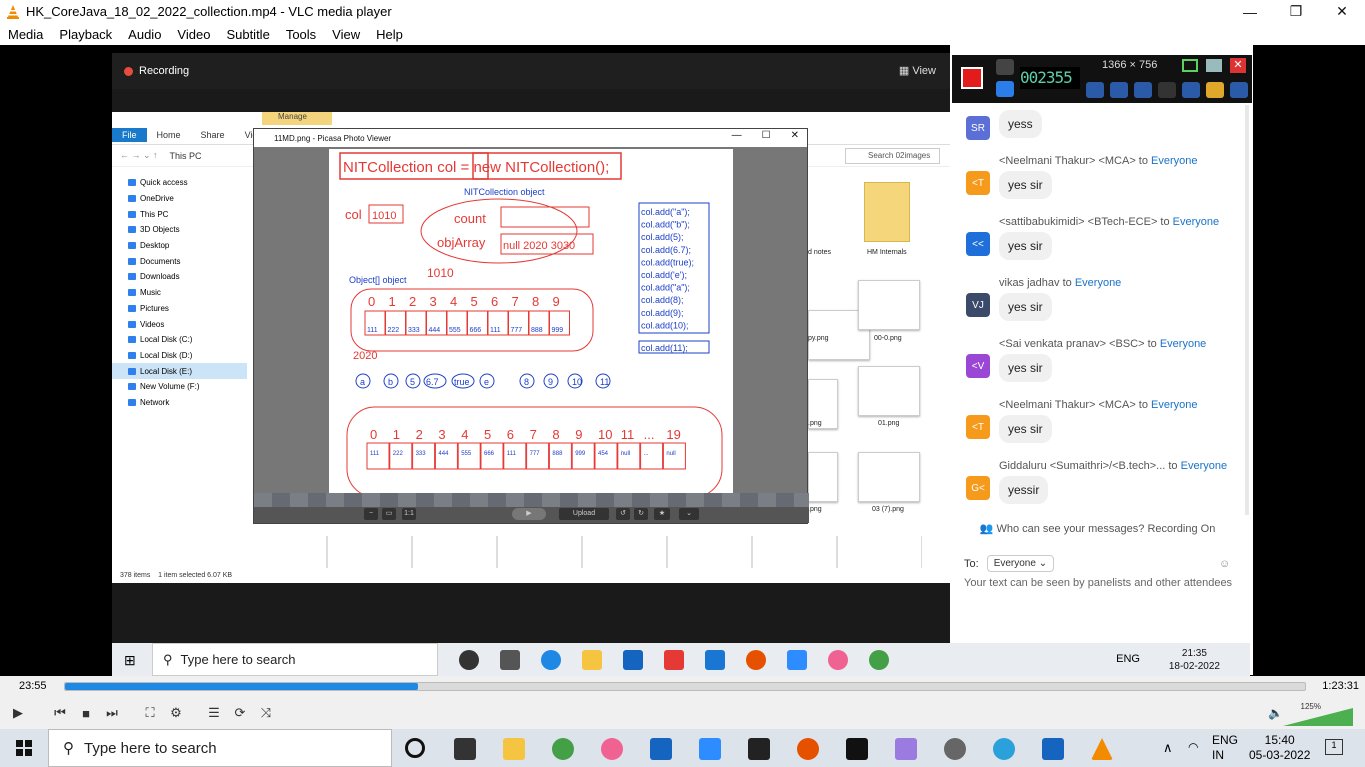 The image size is (1365, 767). I want to click on emoji-icon: ☺, so click(1224, 564).